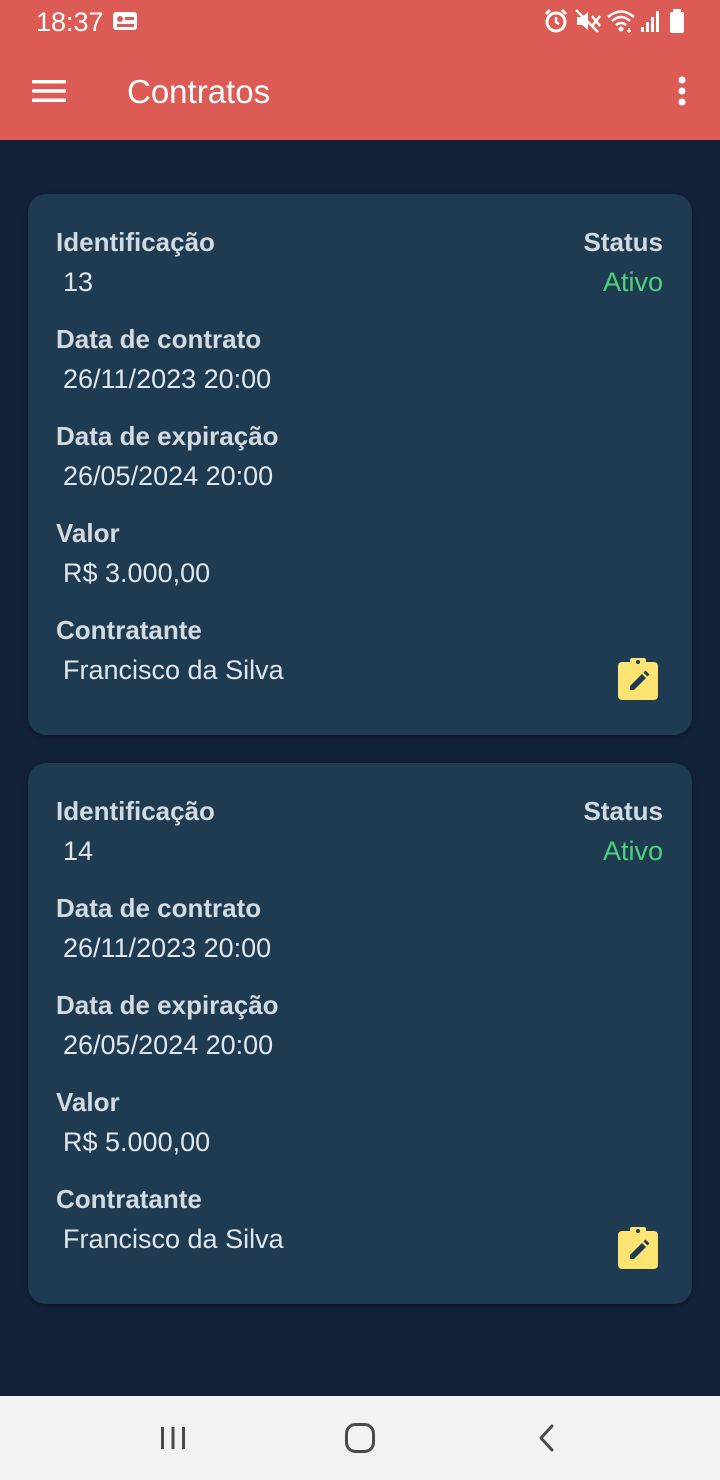 This screenshot has width=720, height=1480. I want to click on notification-icon, so click(126, 22).